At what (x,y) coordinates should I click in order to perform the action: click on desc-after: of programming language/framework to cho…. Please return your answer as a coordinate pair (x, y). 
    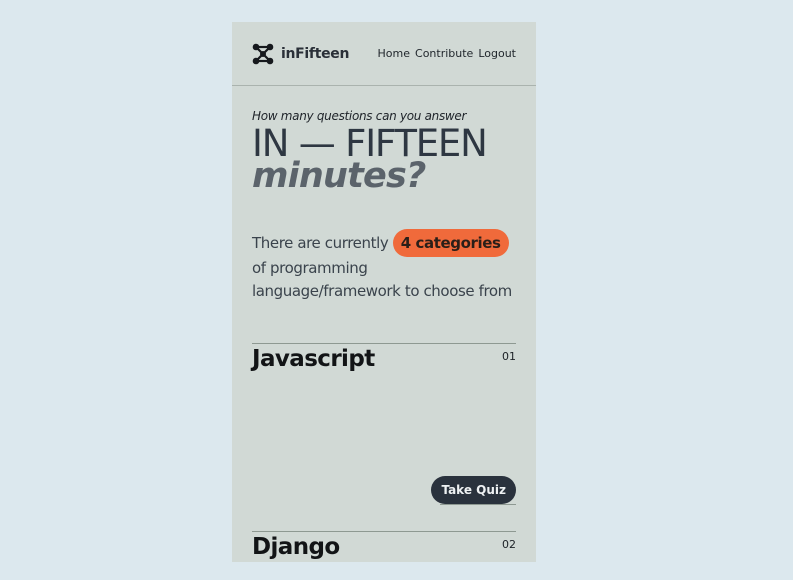
    Looking at the image, I should click on (382, 279).